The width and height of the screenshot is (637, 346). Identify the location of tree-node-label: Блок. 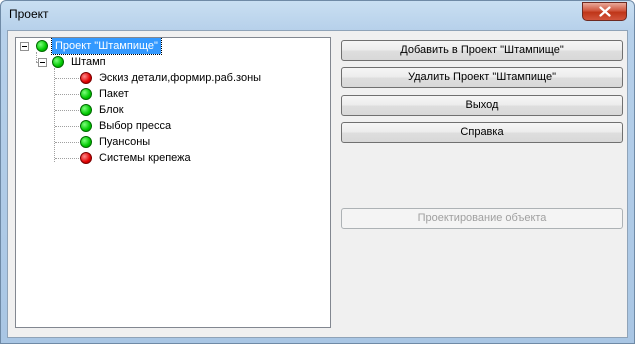
(111, 110).